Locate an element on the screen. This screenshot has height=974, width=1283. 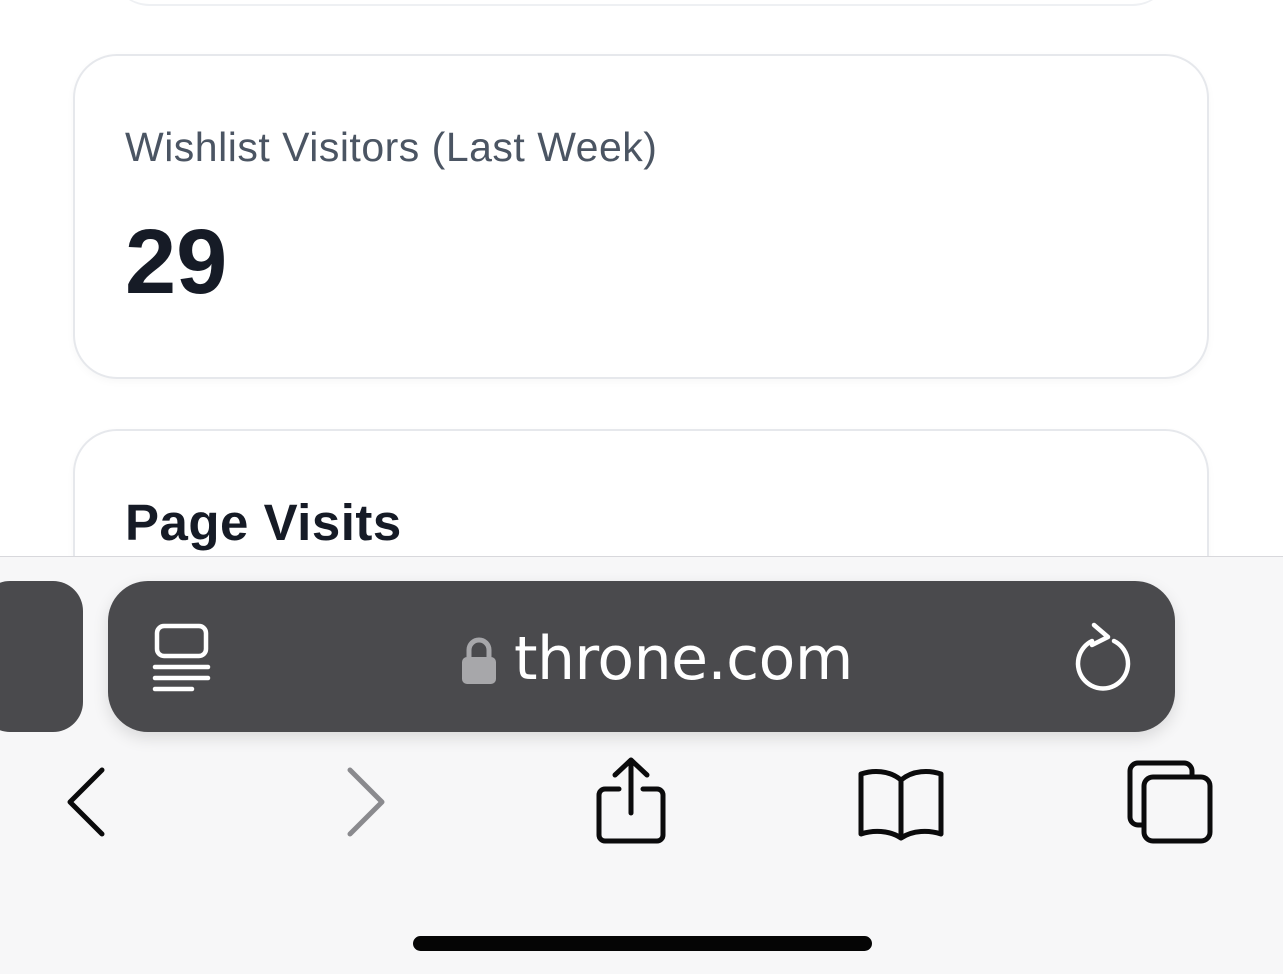
lock-icon is located at coordinates (479, 660).